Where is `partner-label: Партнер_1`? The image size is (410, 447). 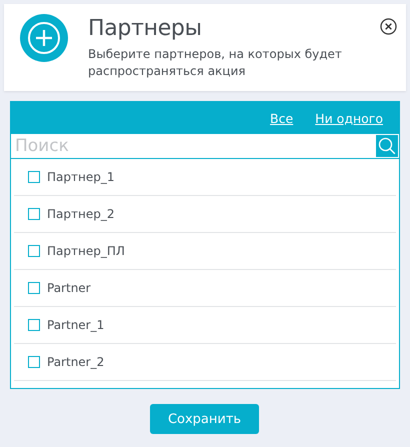
partner-label: Партнер_1 is located at coordinates (80, 177).